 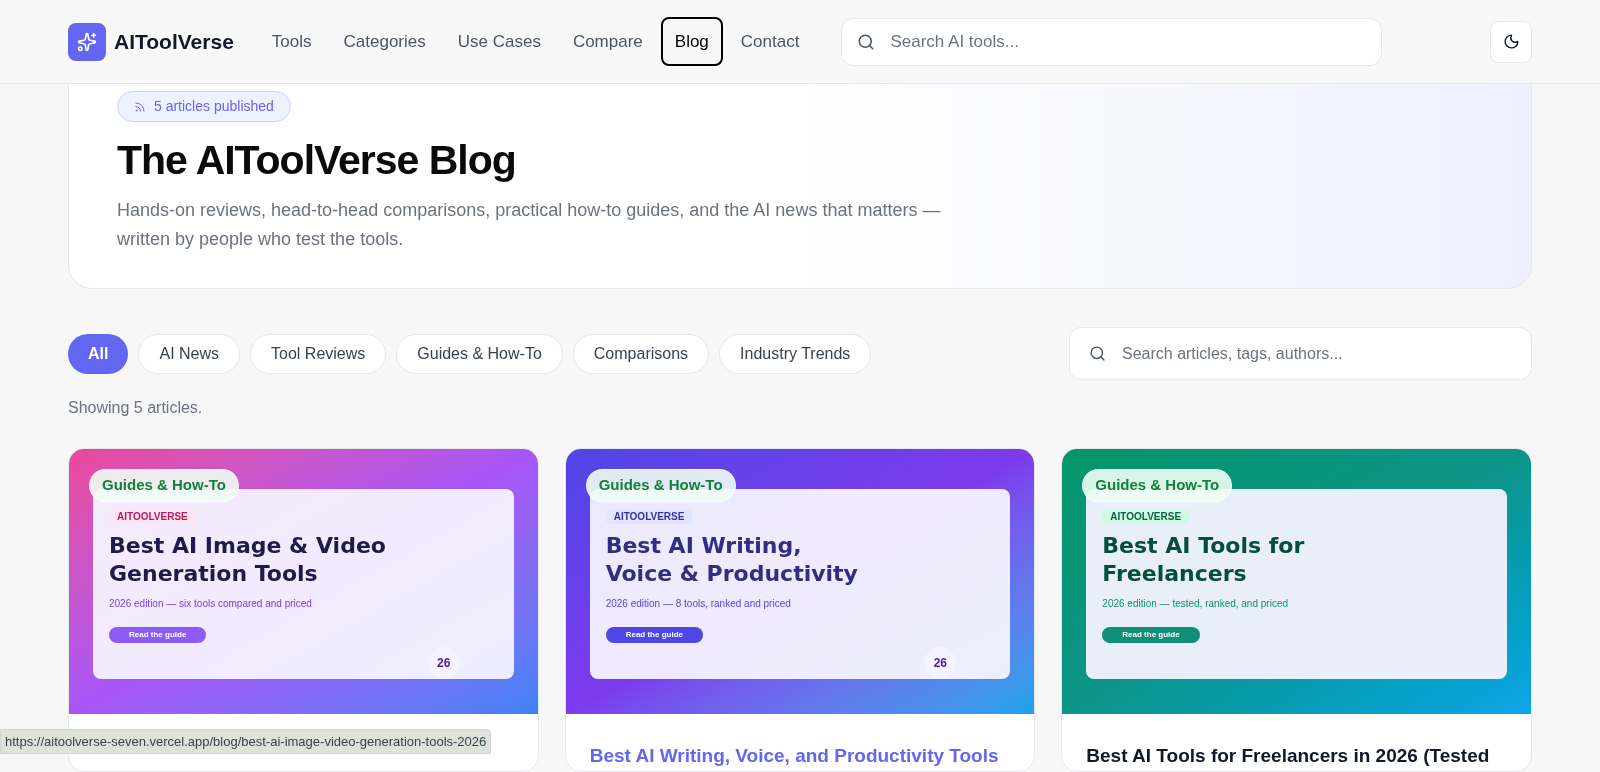 I want to click on filter-chip: All, so click(x=98, y=353).